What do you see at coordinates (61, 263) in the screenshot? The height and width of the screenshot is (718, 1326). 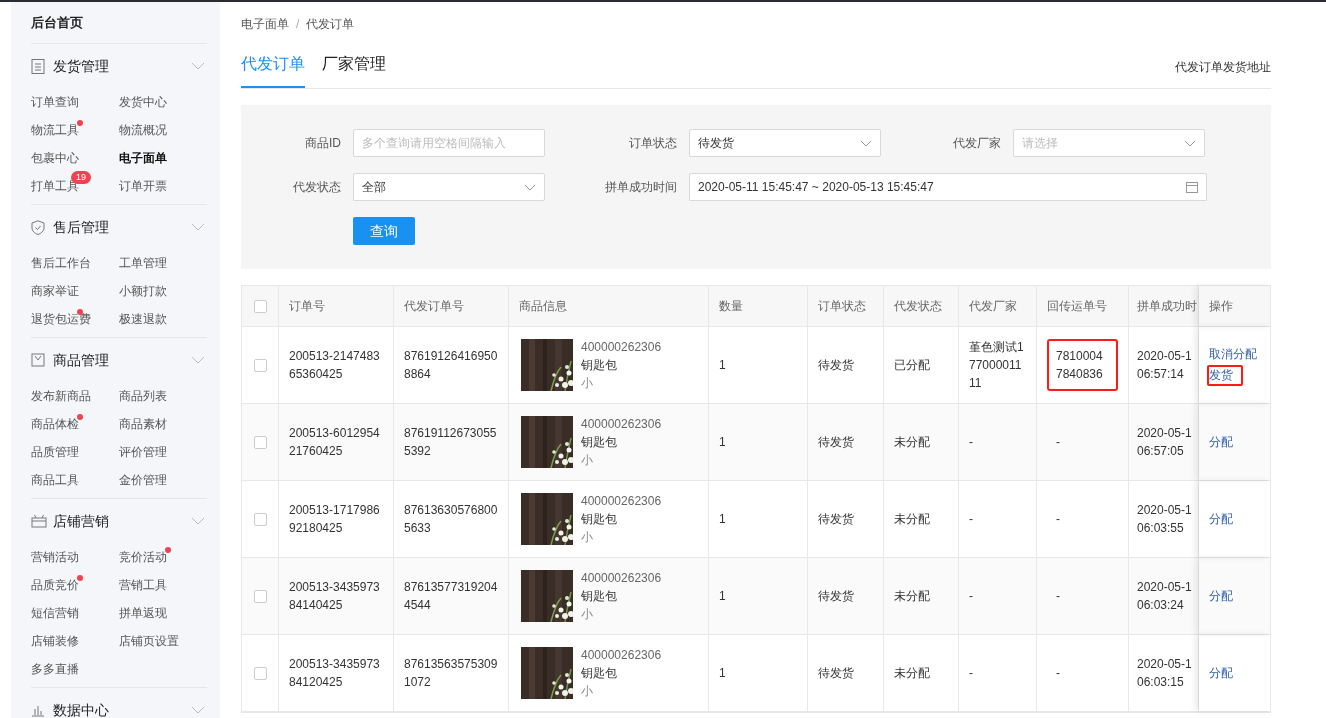 I see `menu-item: 售后工作台` at bounding box center [61, 263].